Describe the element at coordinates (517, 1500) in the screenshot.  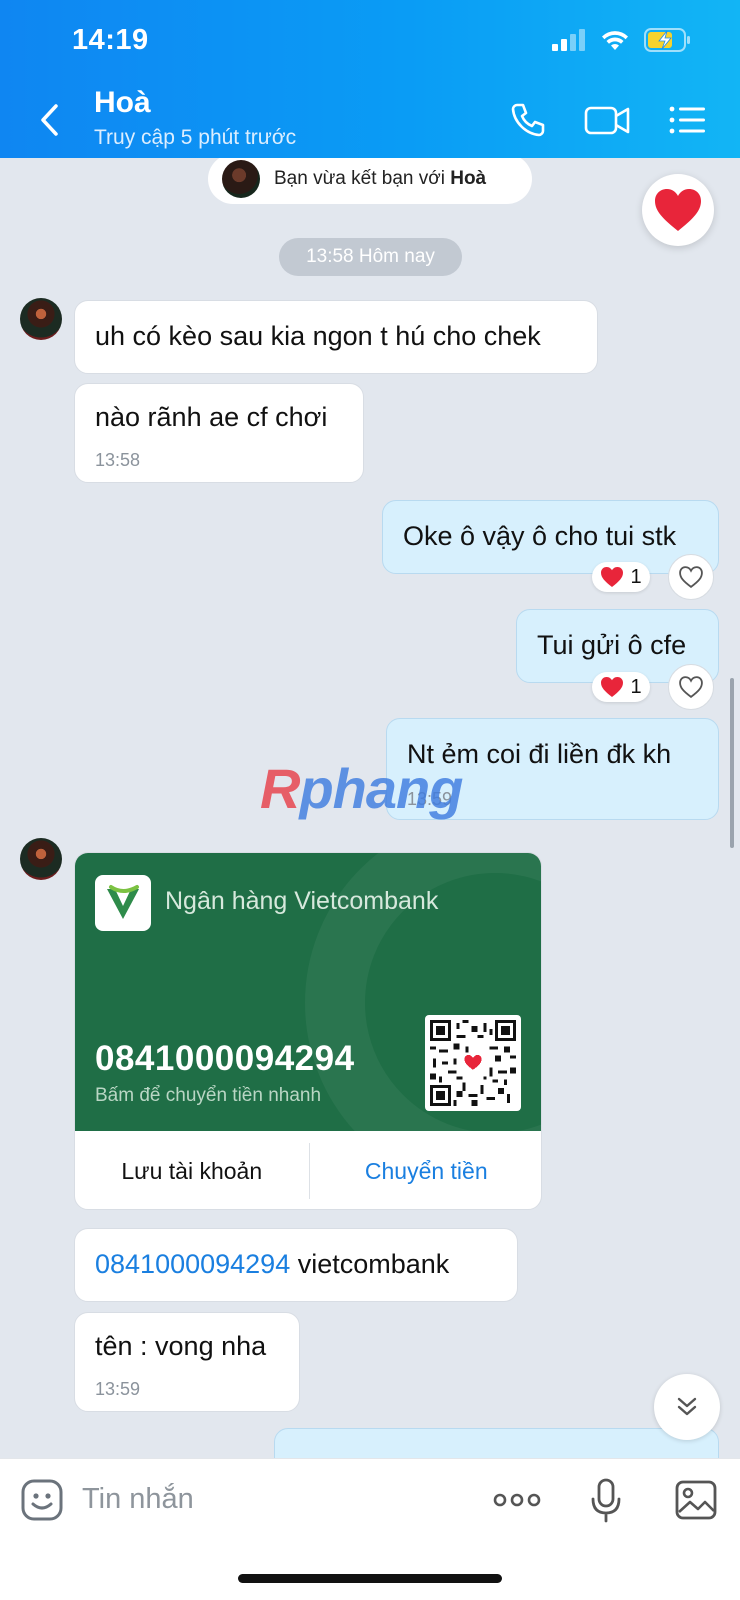
I see `more-options-icon` at that location.